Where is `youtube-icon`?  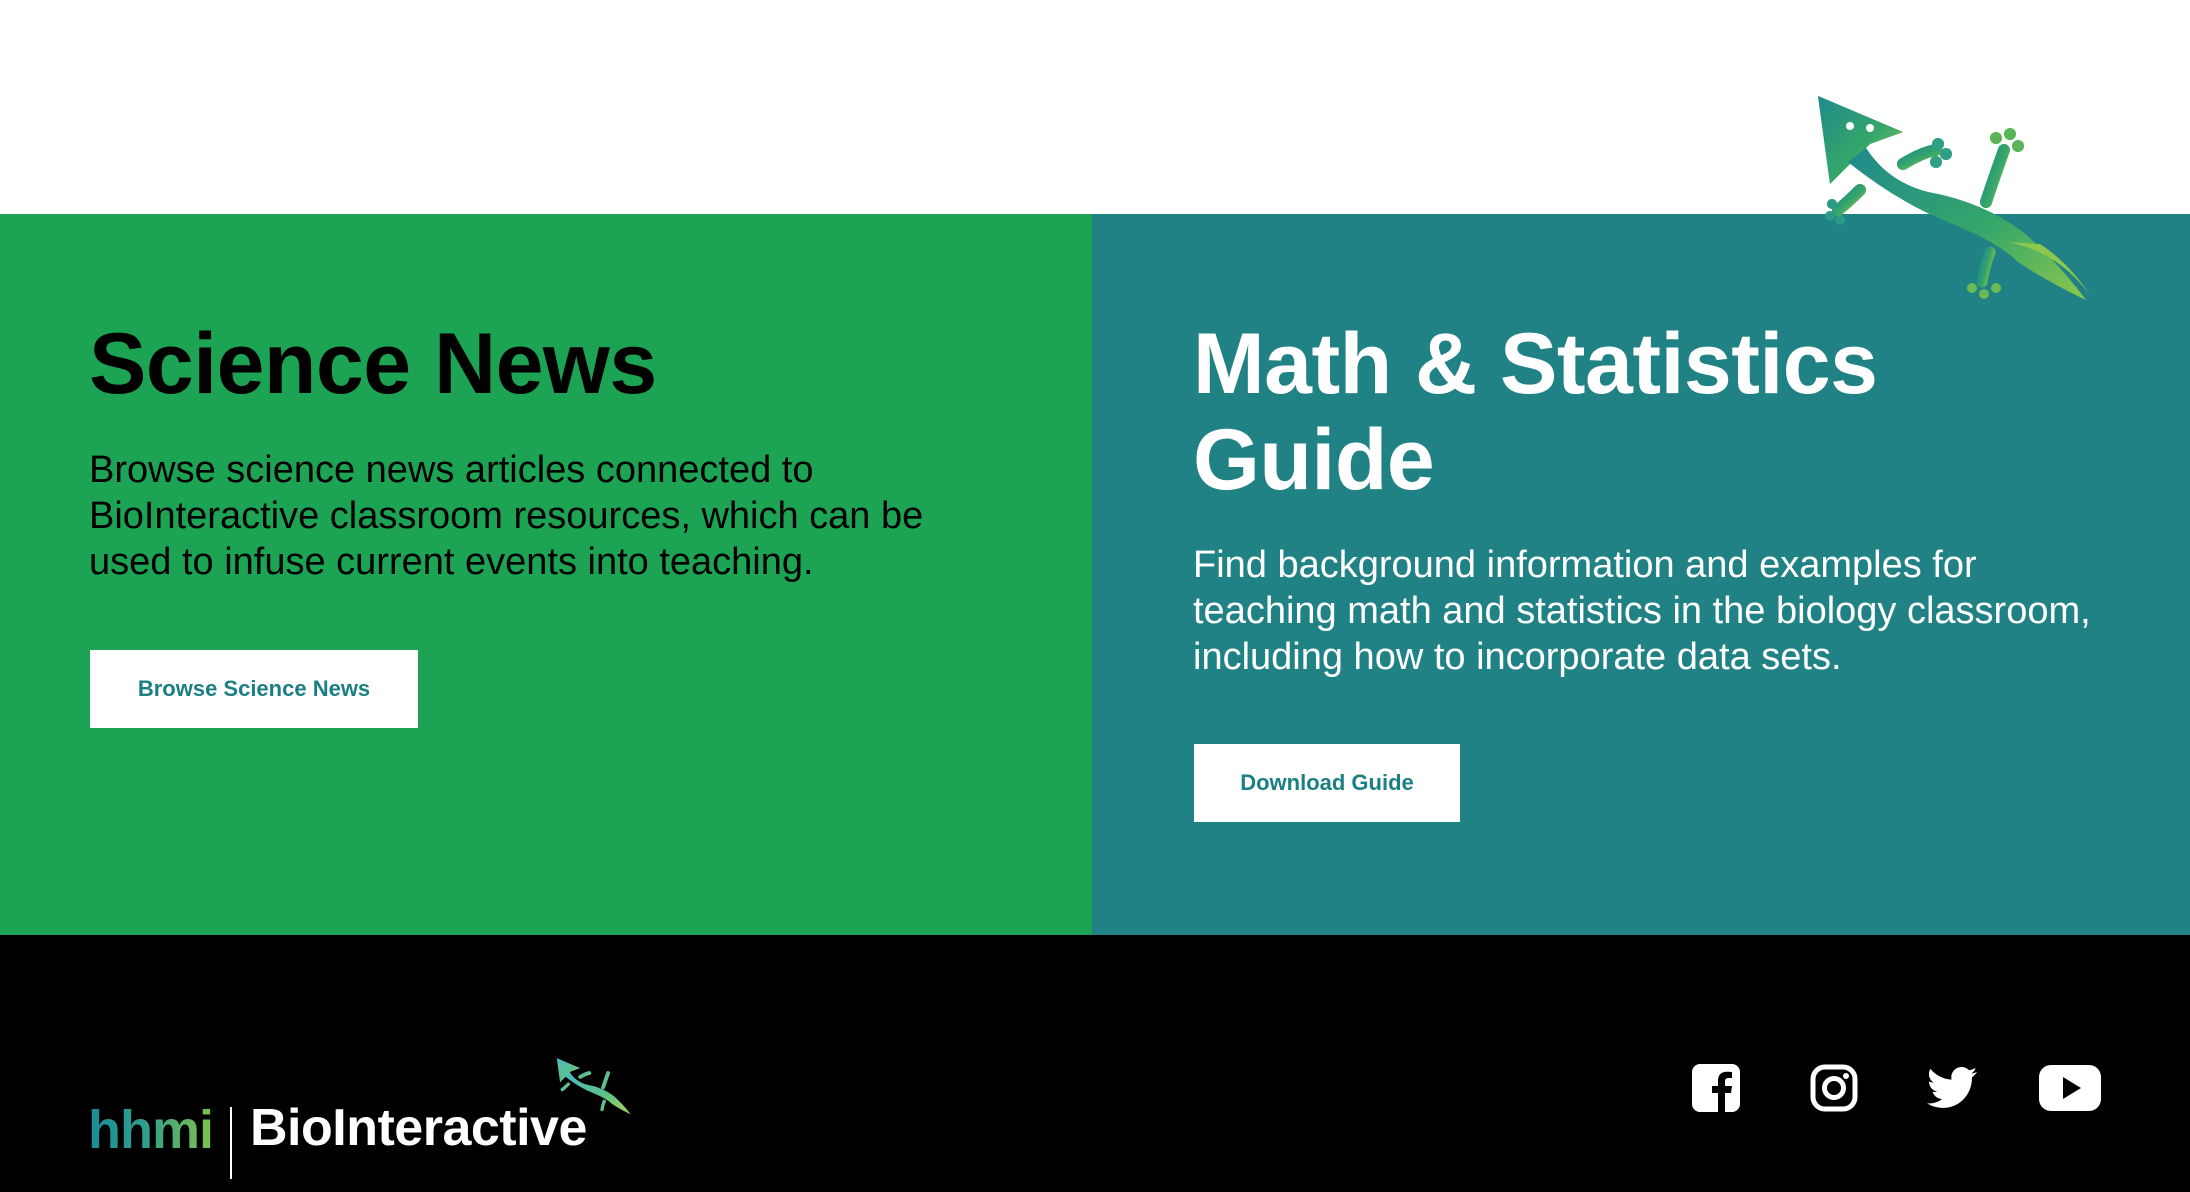
youtube-icon is located at coordinates (2070, 1088).